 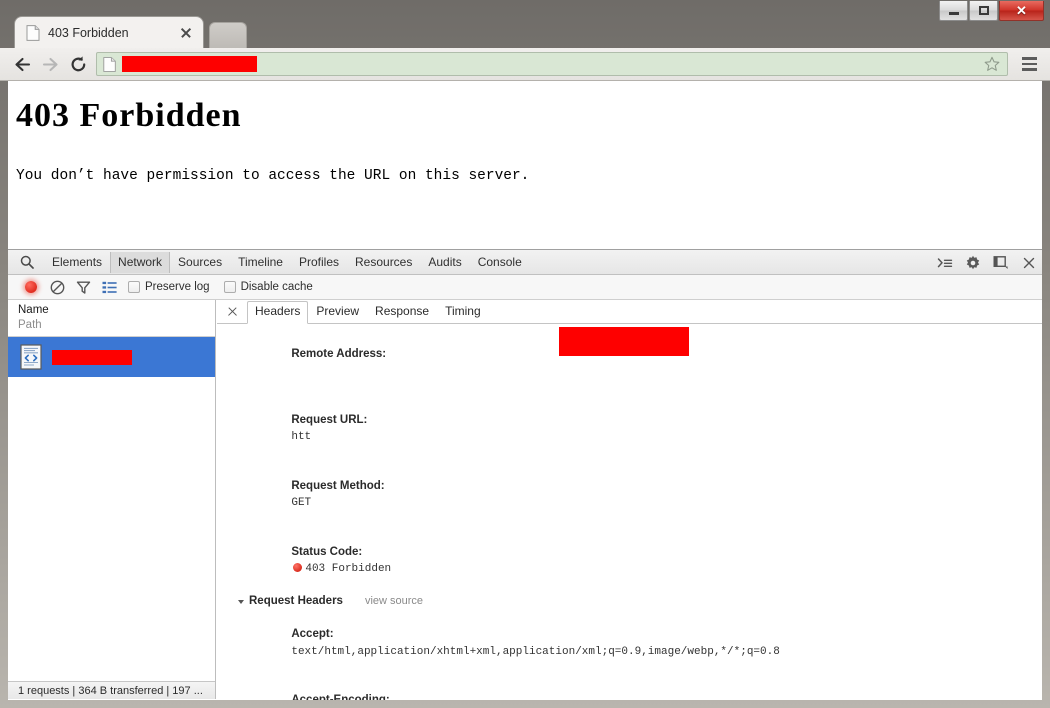 What do you see at coordinates (260, 262) in the screenshot?
I see `tab-timeline: Timeline` at bounding box center [260, 262].